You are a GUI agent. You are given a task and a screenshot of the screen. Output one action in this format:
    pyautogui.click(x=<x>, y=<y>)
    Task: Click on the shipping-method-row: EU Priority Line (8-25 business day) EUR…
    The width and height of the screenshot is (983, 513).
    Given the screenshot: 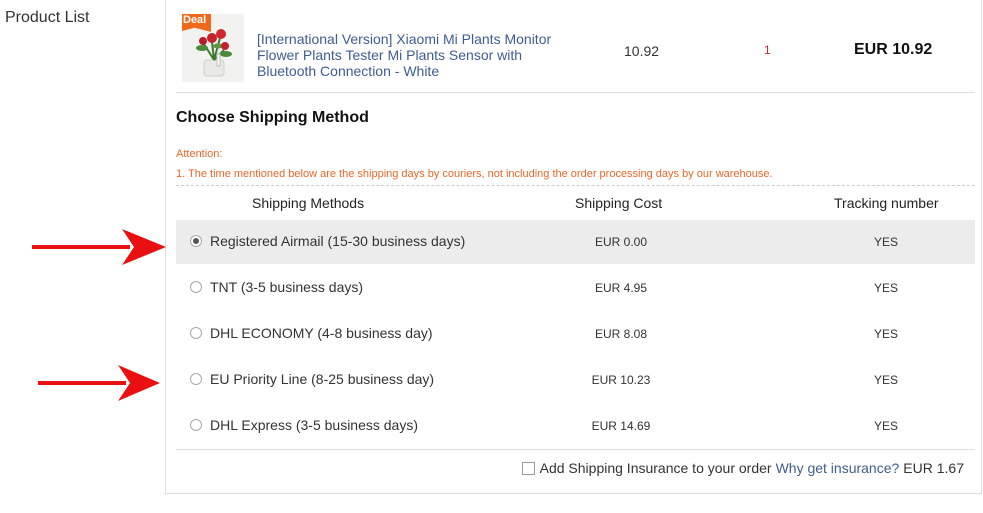 What is the action you would take?
    pyautogui.click(x=575, y=380)
    